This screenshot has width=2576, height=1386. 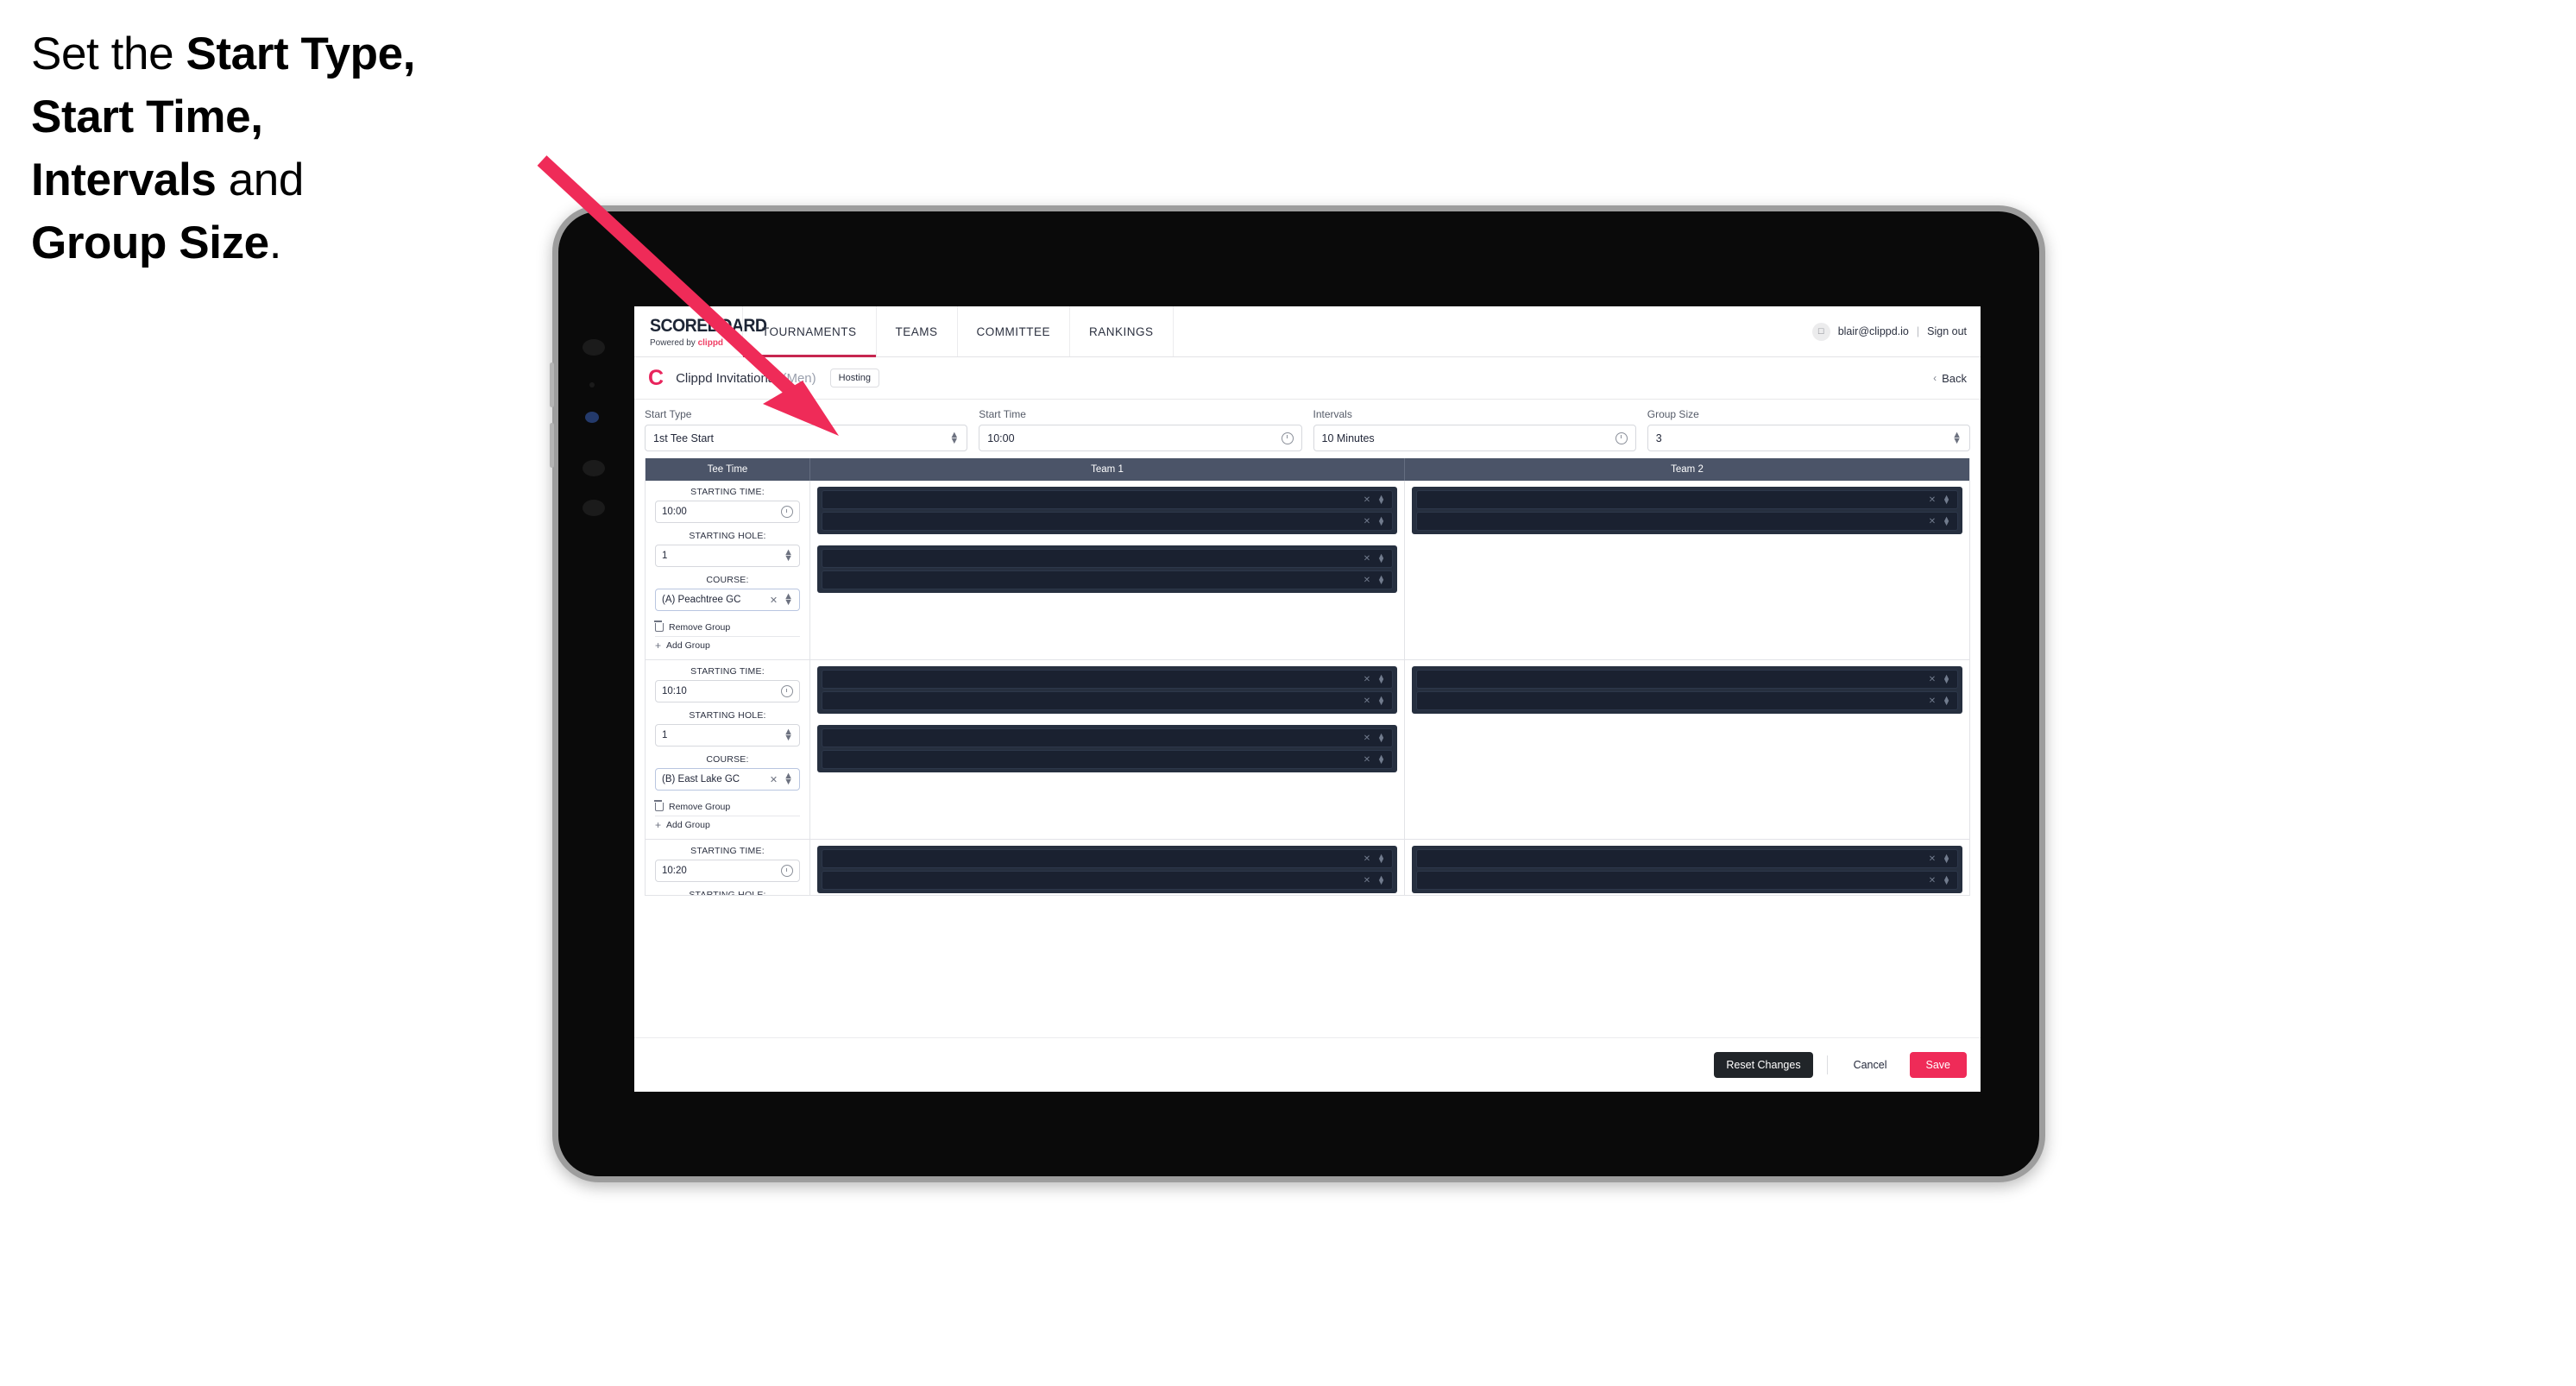 I want to click on nav-tab-rankings: RANKINGS, so click(x=1122, y=331).